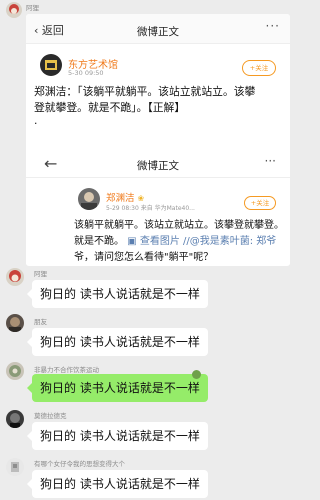 The height and width of the screenshot is (500, 320). I want to click on author-avatar, so click(51, 65).